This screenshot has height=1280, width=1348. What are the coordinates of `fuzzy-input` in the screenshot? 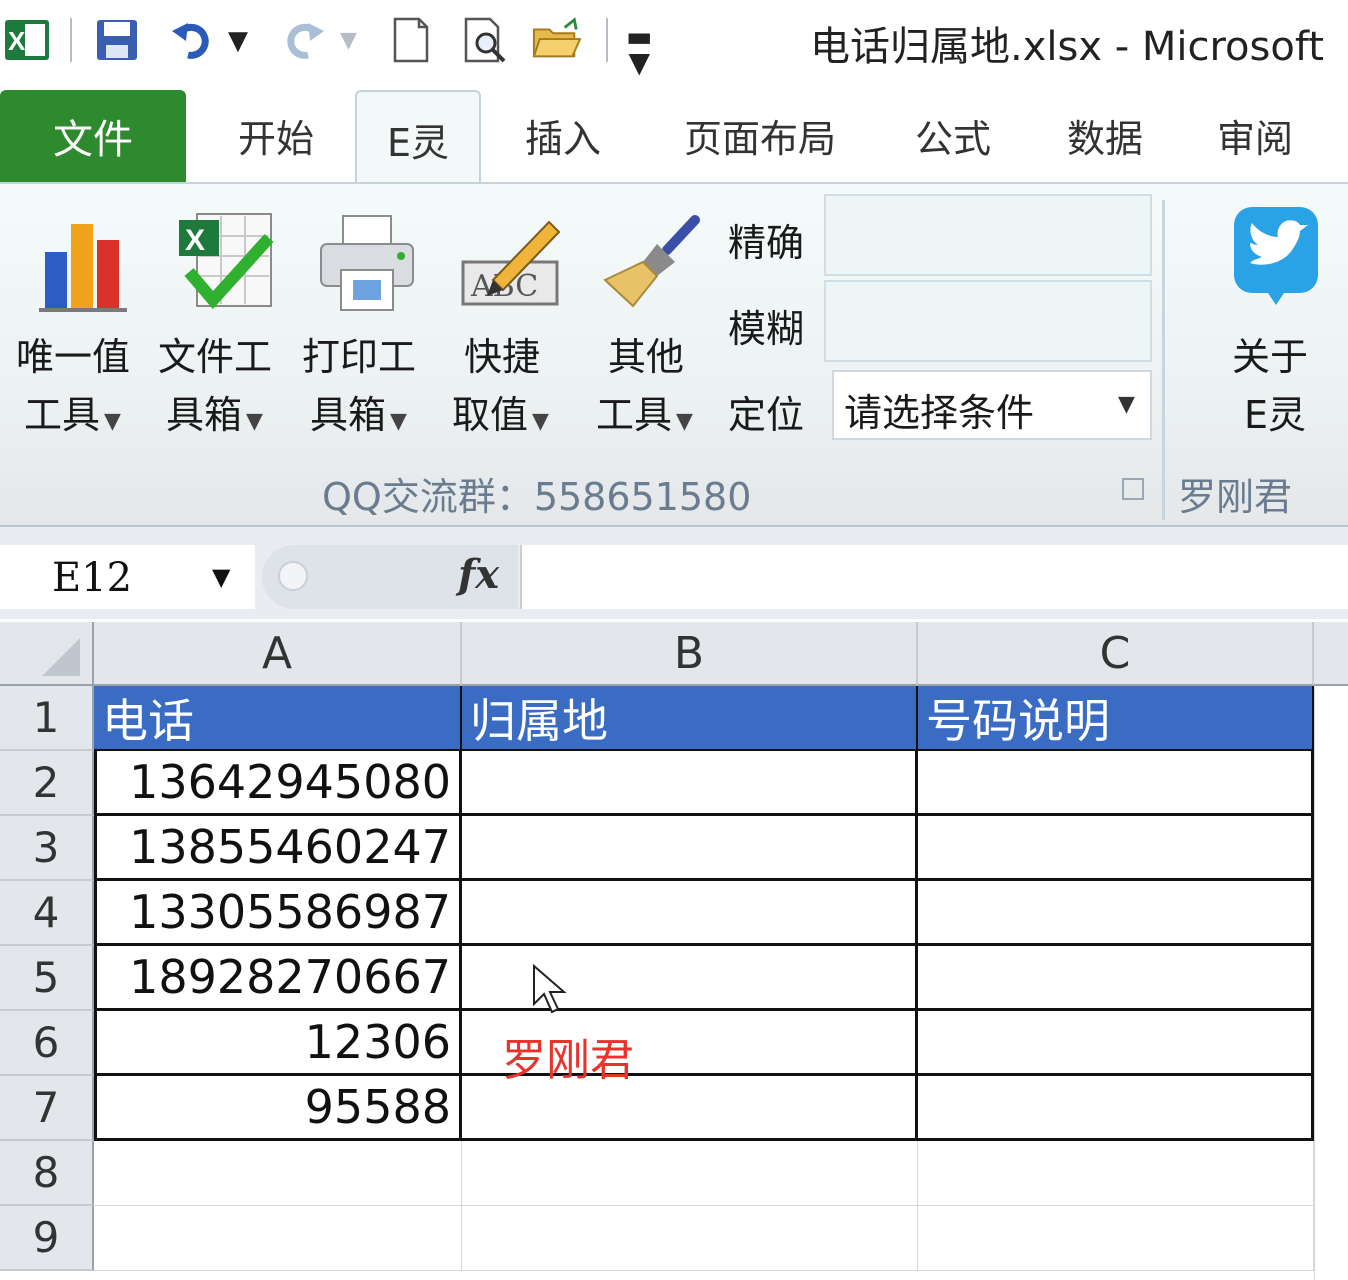 It's located at (988, 321).